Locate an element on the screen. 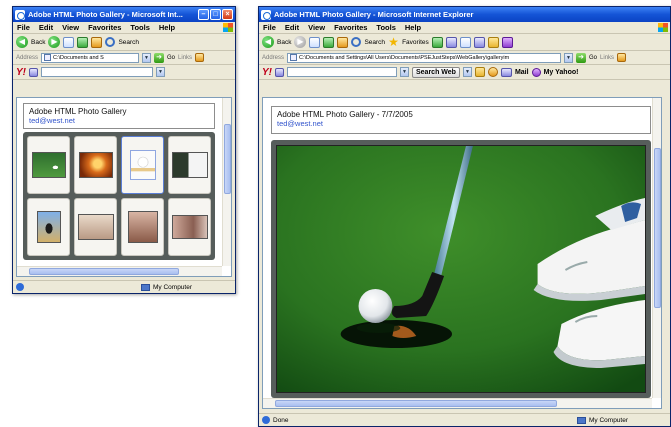 Image resolution: width=671 pixels, height=427 pixels. left-vertical-scrollbar is located at coordinates (226, 182).